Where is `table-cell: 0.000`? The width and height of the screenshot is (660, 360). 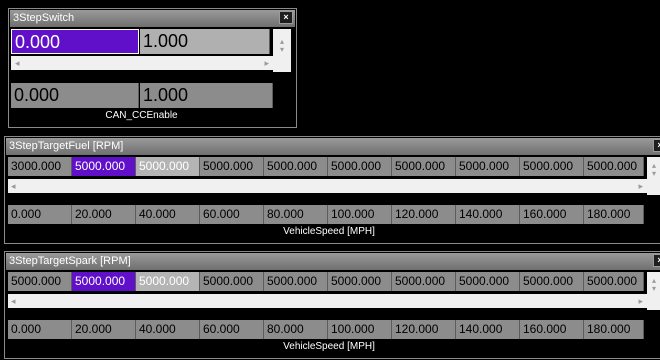 table-cell: 0.000 is located at coordinates (75, 41).